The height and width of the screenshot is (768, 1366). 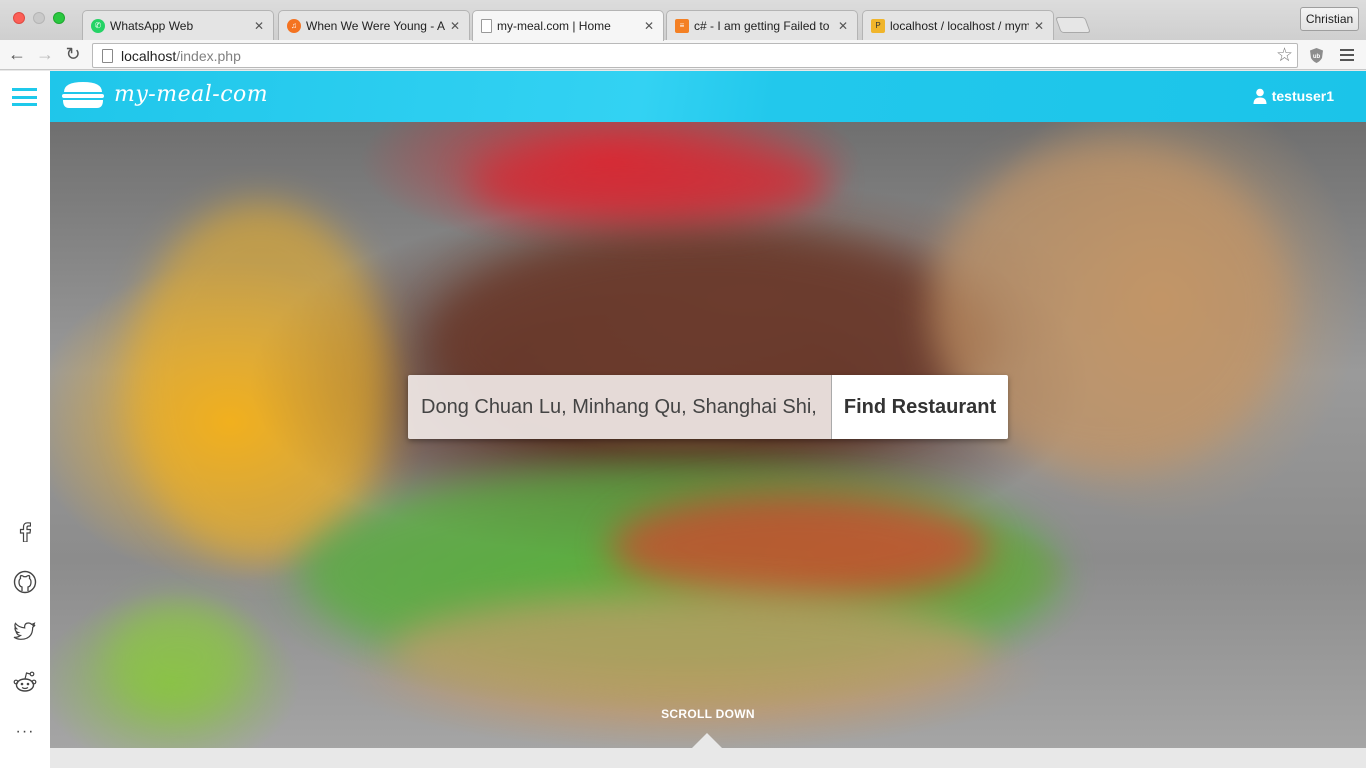 I want to click on ublock-shield-icon: ub, so click(x=1316, y=55).